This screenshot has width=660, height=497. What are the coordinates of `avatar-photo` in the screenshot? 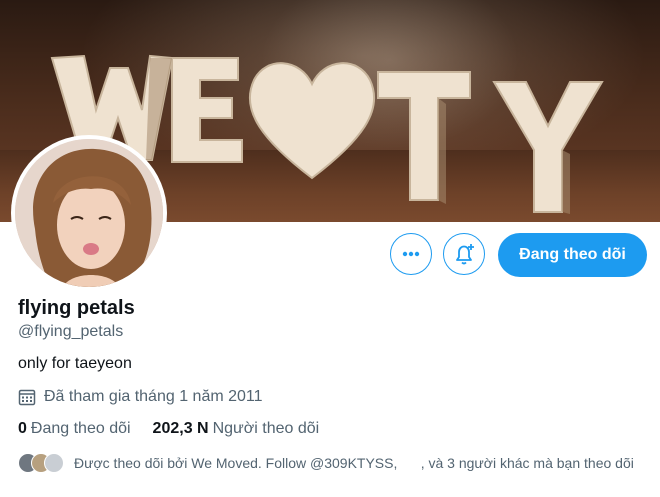 It's located at (89, 213).